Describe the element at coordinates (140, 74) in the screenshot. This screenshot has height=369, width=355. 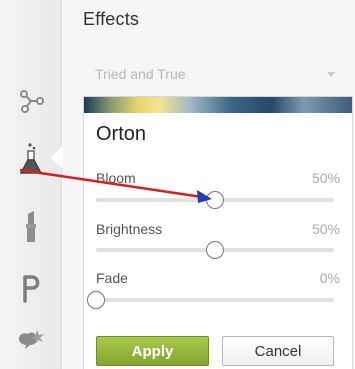
I see `preset-dropdown-value: Tried and True` at that location.